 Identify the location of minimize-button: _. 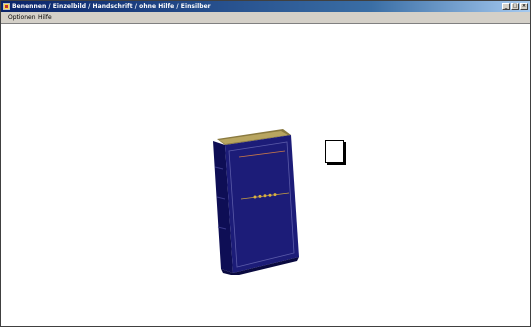
(506, 6).